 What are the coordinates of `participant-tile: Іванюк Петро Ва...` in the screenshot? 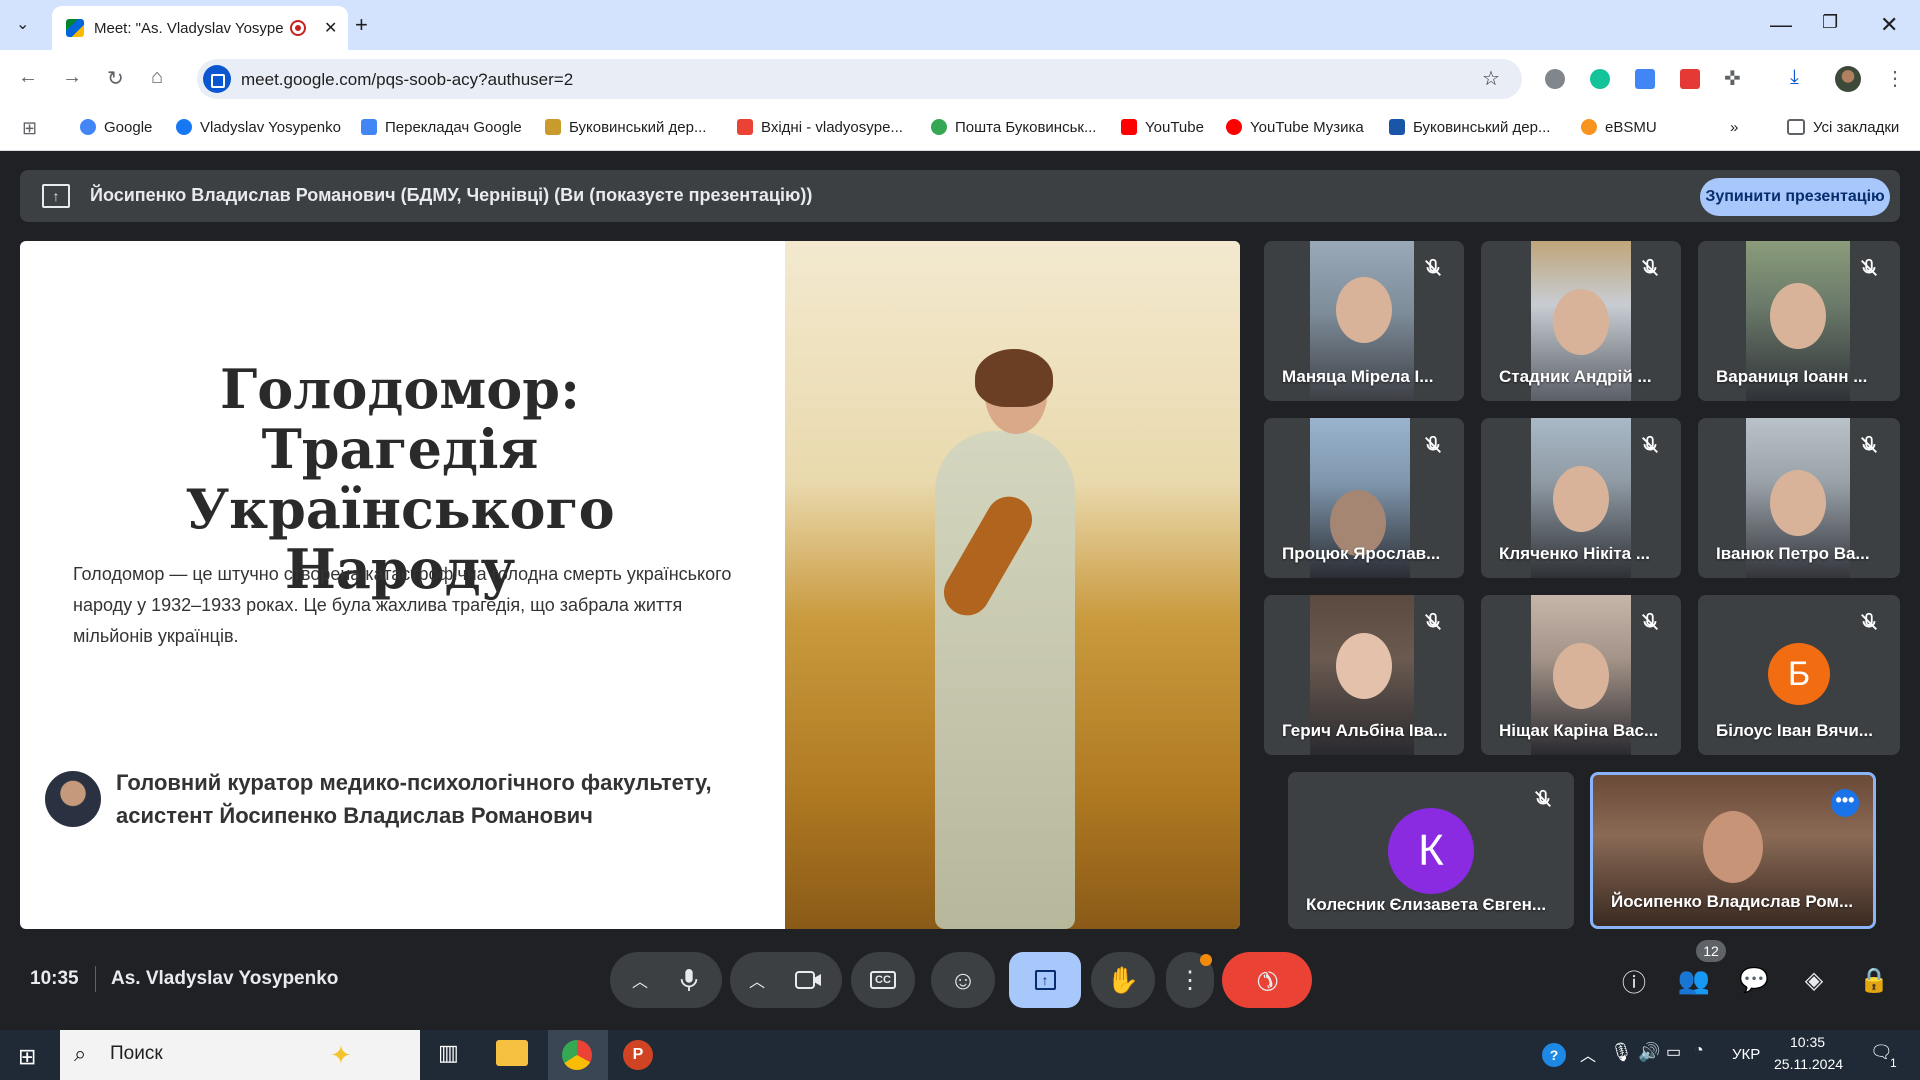 It's located at (1799, 498).